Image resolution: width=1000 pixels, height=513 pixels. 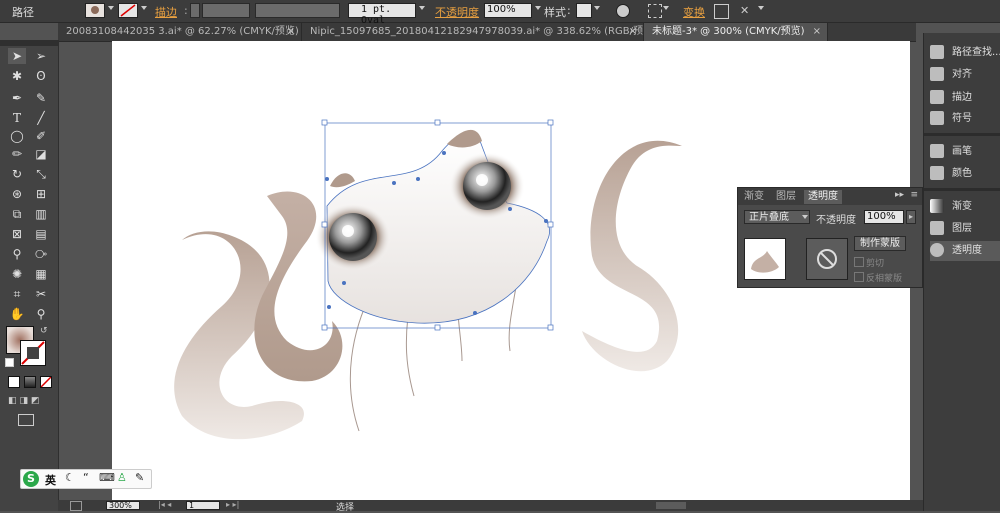 I want to click on punctuation-icon: “, so click(x=86, y=477).